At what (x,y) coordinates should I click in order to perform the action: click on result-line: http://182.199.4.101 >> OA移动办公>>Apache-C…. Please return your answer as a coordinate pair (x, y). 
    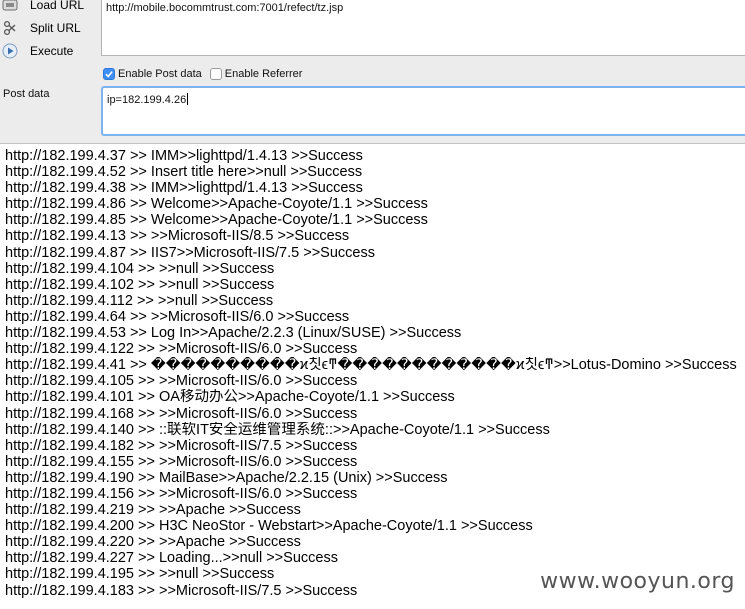
    Looking at the image, I should click on (230, 397).